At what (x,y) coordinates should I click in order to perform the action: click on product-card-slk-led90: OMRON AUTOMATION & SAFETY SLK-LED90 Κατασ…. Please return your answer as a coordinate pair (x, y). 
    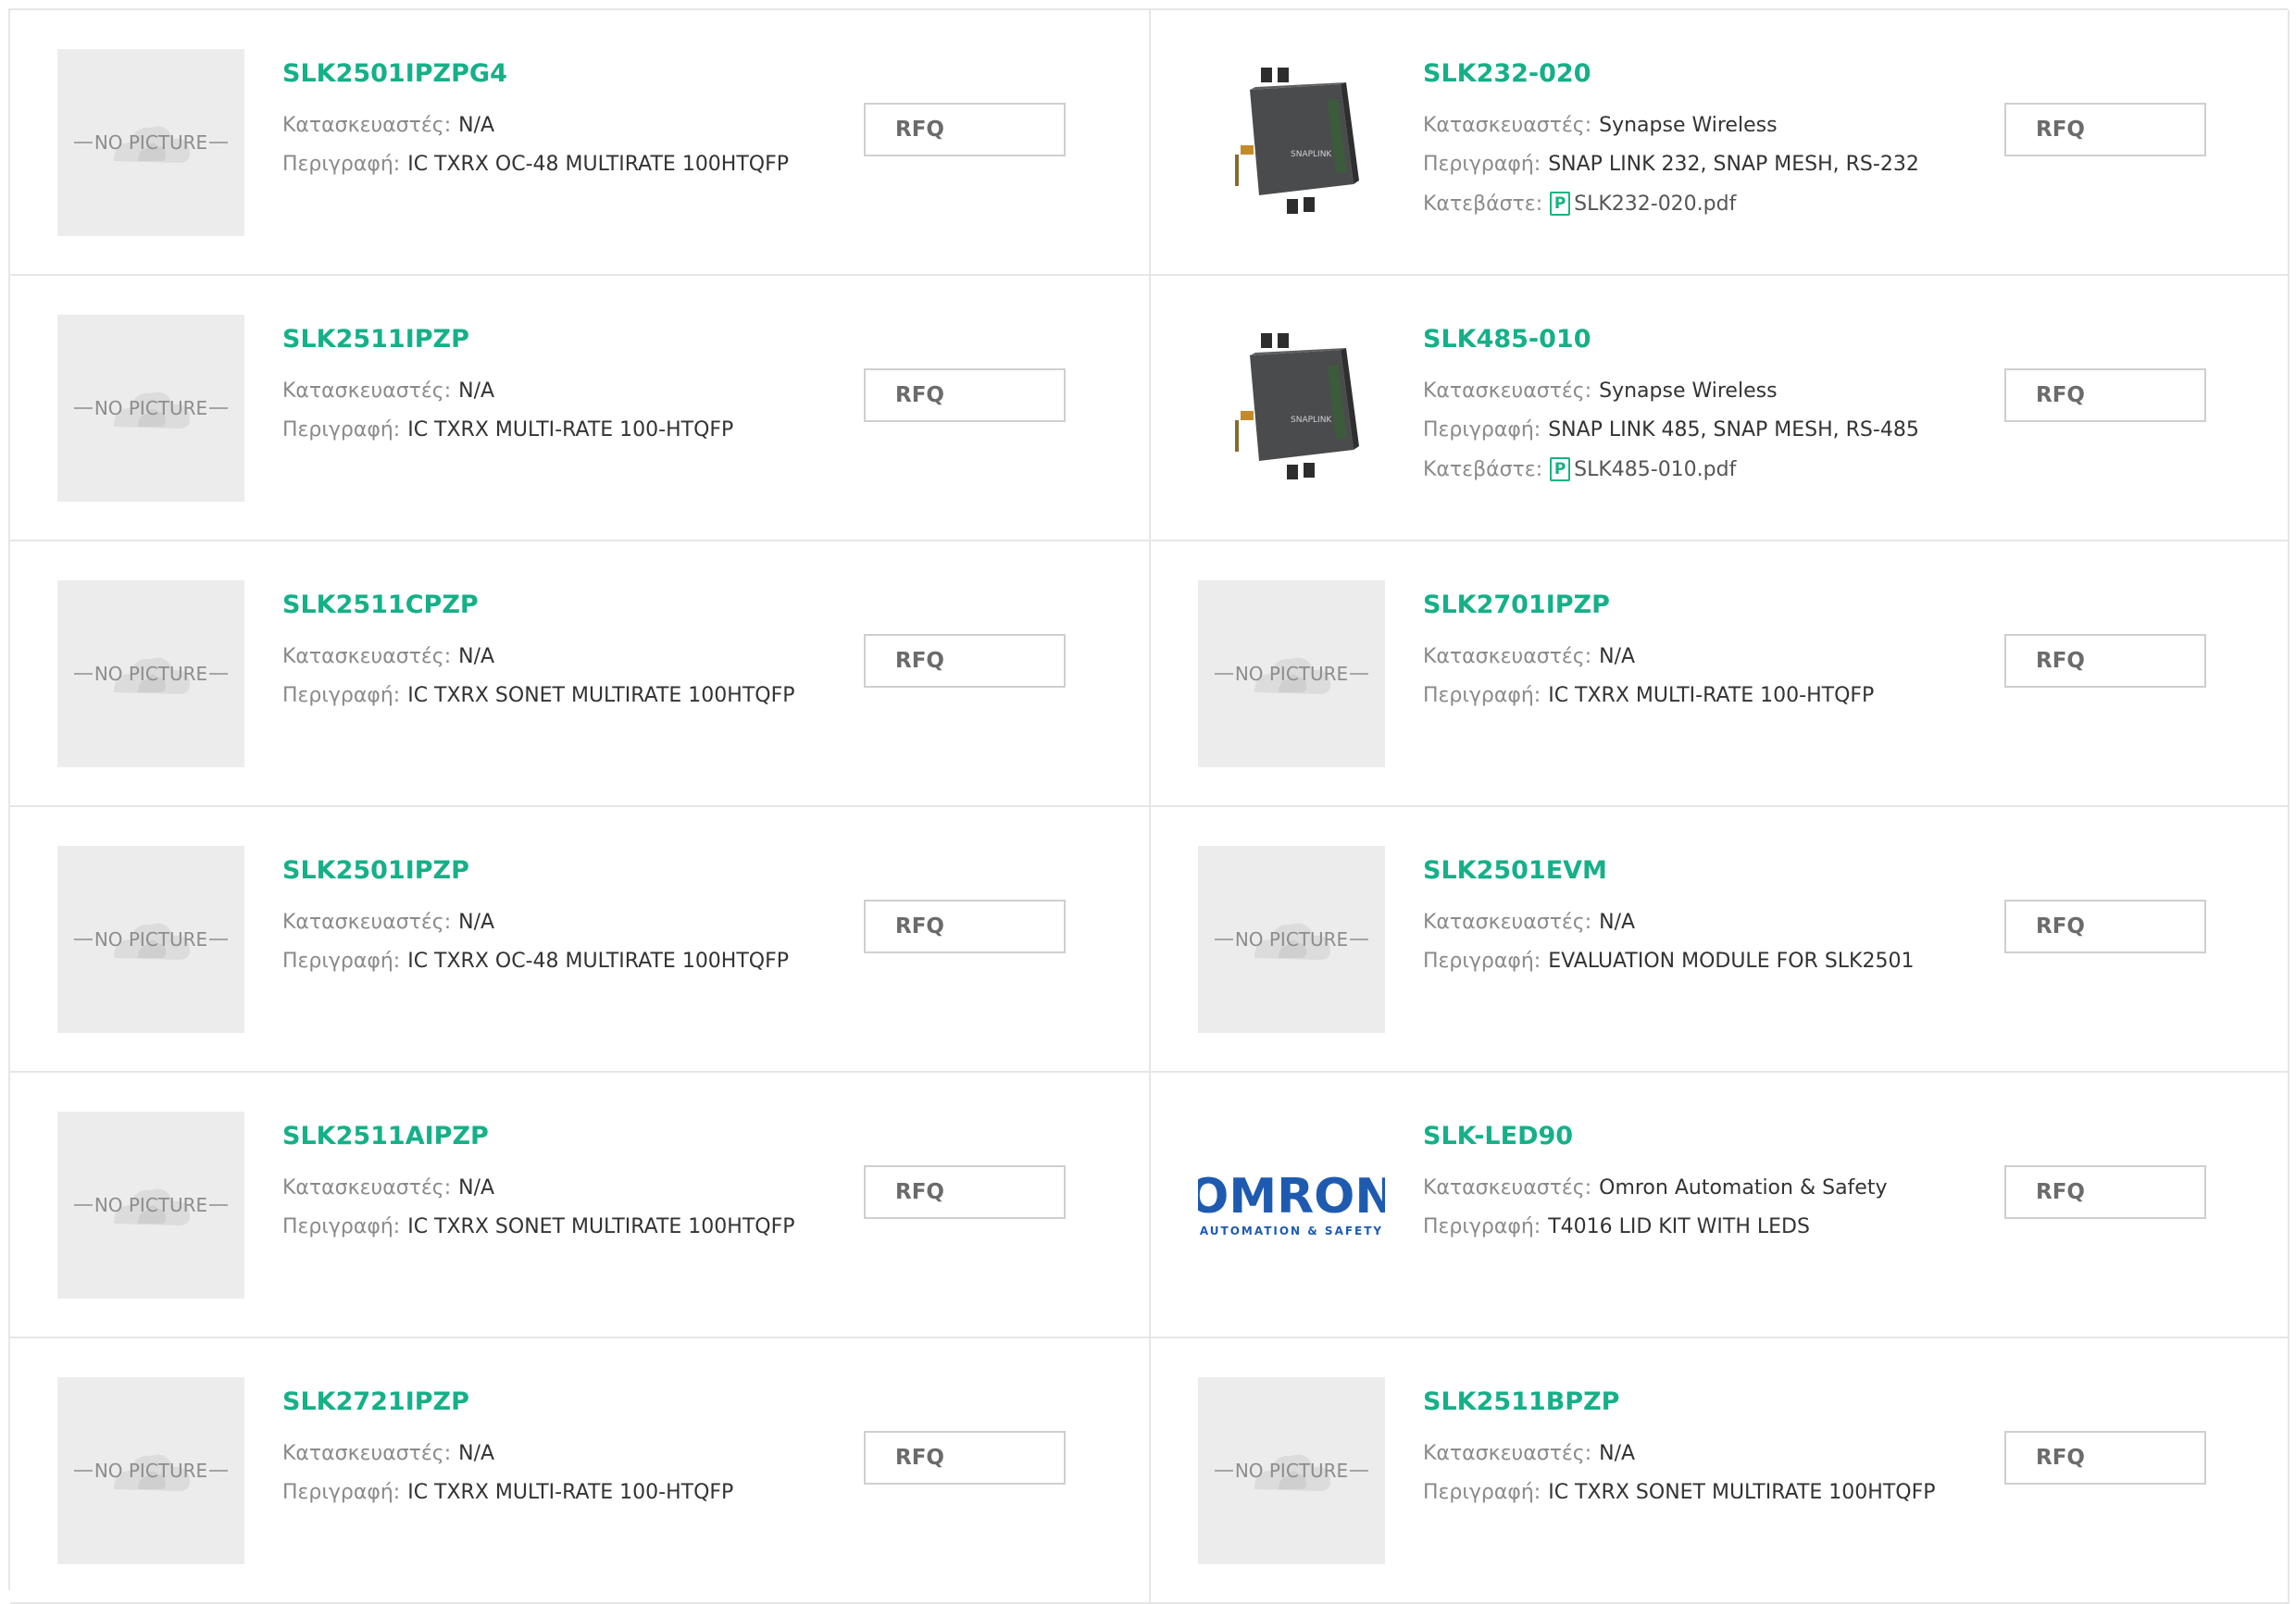
    Looking at the image, I should click on (1720, 1205).